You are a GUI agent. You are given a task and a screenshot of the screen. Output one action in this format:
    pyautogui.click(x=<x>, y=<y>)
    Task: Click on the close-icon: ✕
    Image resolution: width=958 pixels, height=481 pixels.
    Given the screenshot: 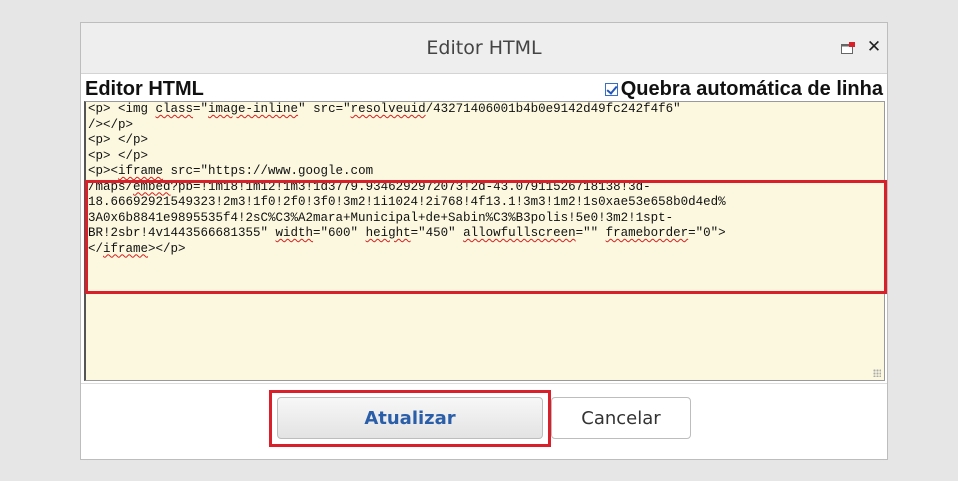 What is the action you would take?
    pyautogui.click(x=874, y=47)
    